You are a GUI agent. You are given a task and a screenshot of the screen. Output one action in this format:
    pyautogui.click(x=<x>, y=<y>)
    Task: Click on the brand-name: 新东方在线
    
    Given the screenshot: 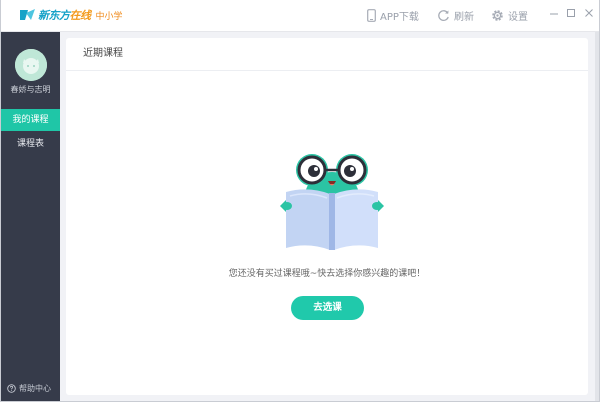 What is the action you would take?
    pyautogui.click(x=64, y=15)
    